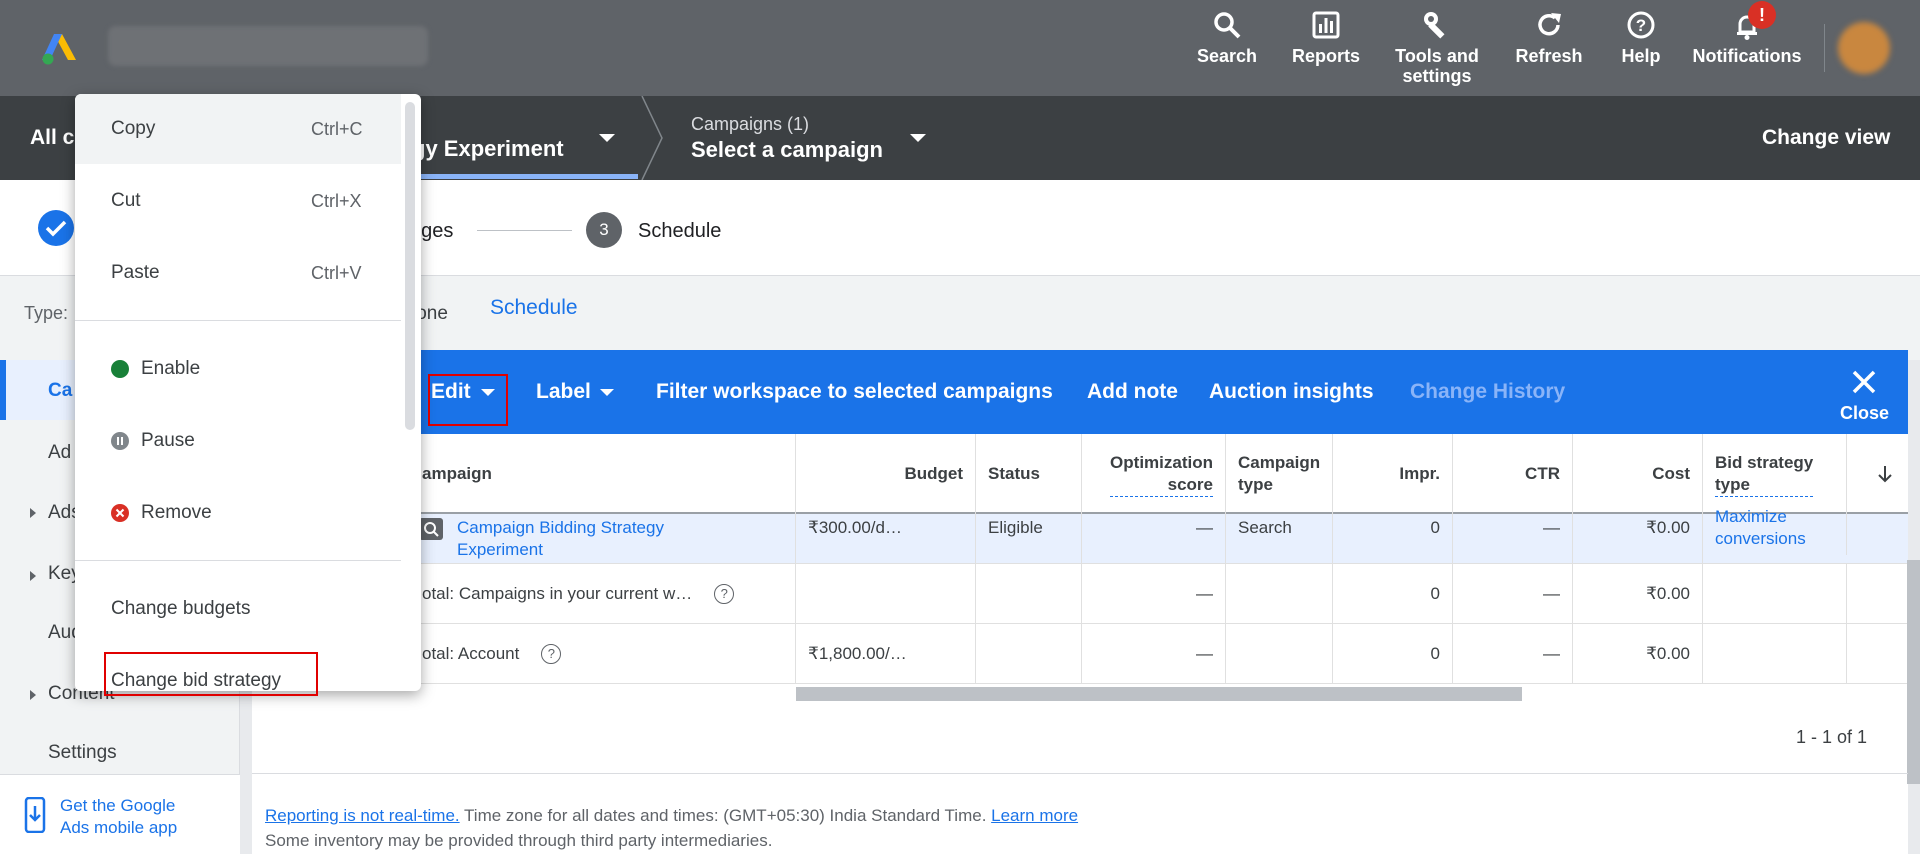 This screenshot has width=1920, height=854. What do you see at coordinates (120, 513) in the screenshot?
I see `remove-icon` at bounding box center [120, 513].